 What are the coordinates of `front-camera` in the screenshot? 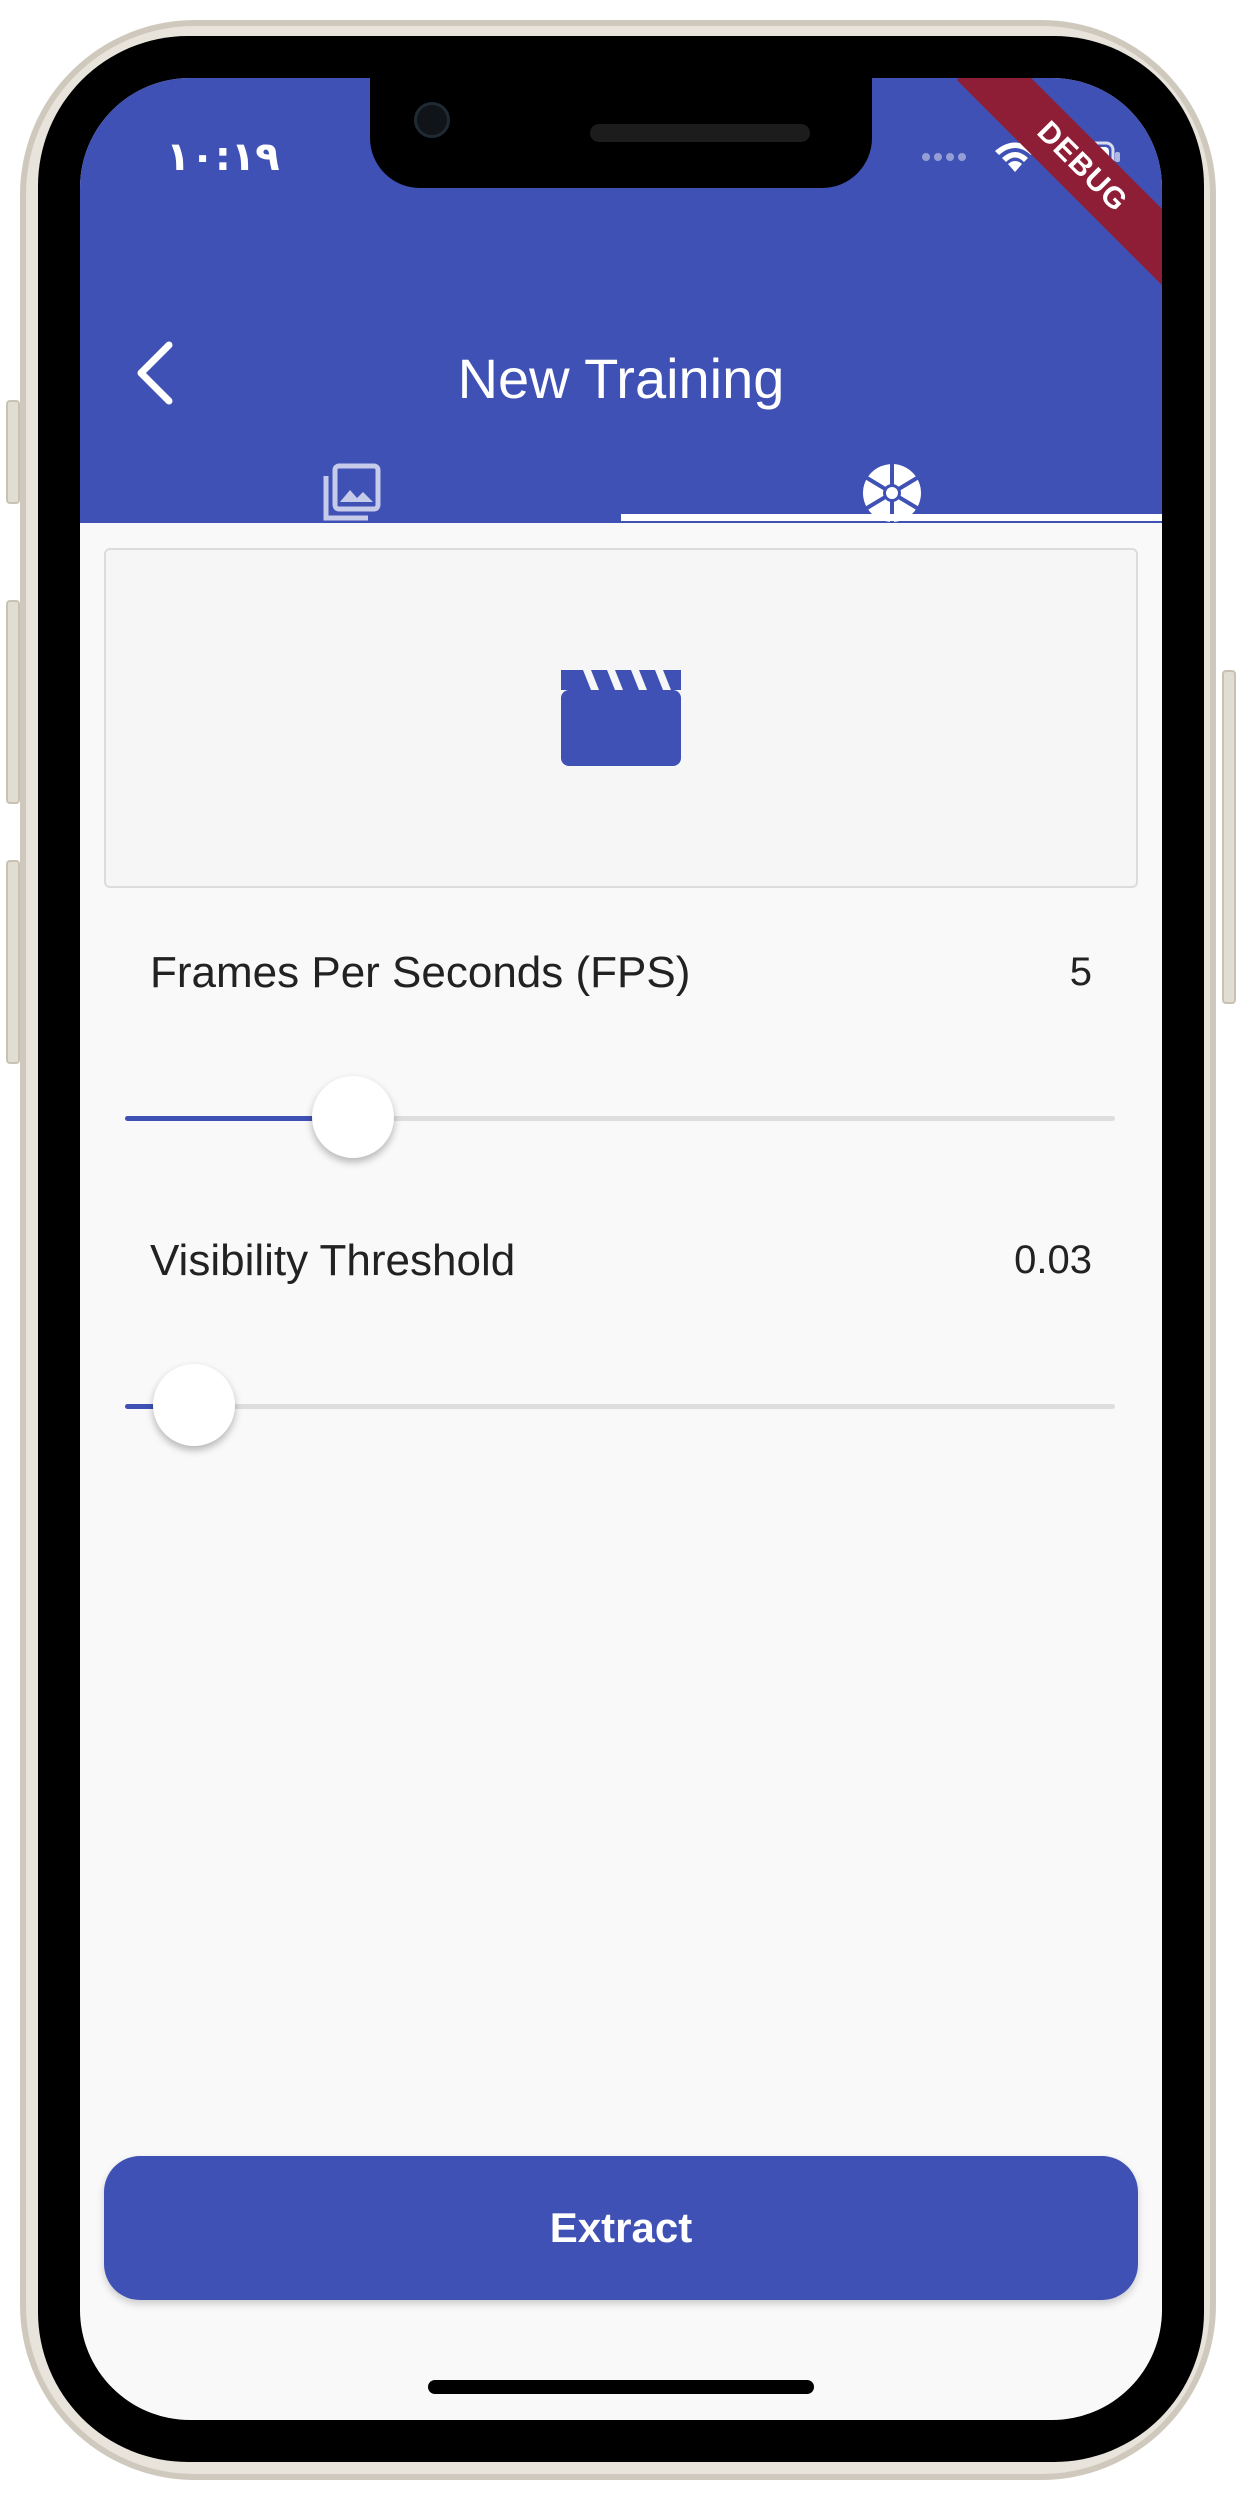 It's located at (432, 120).